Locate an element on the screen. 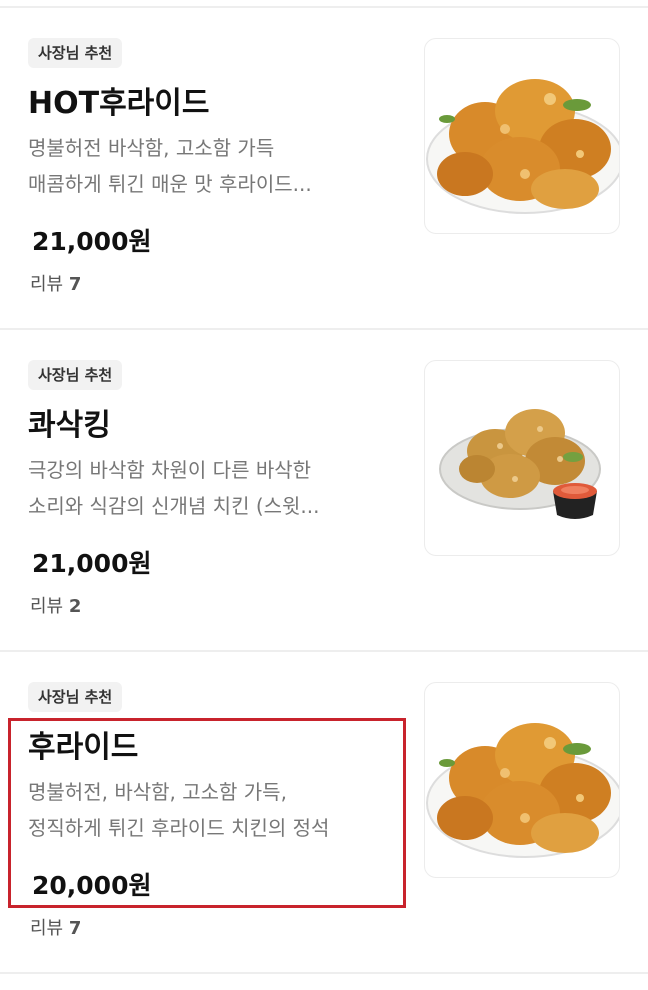 This screenshot has width=648, height=990. menu-item-name: HOT후라이드 is located at coordinates (119, 103).